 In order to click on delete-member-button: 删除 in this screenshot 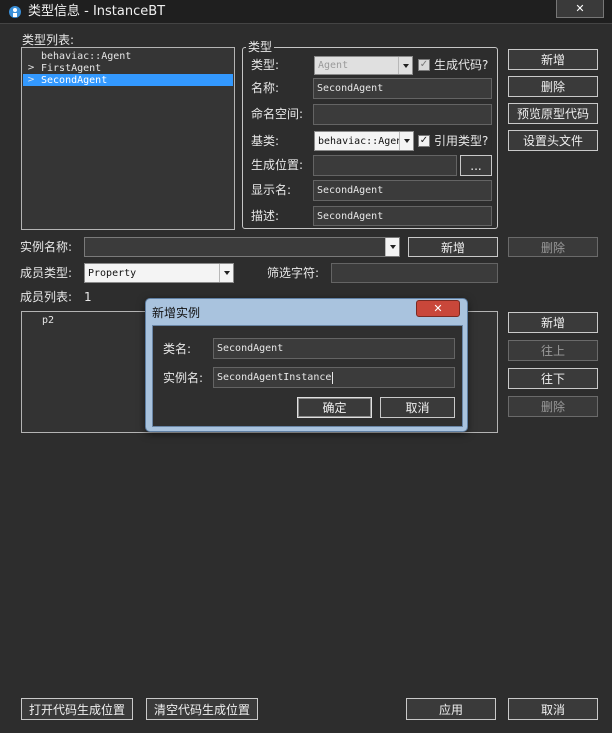, I will do `click(553, 406)`.